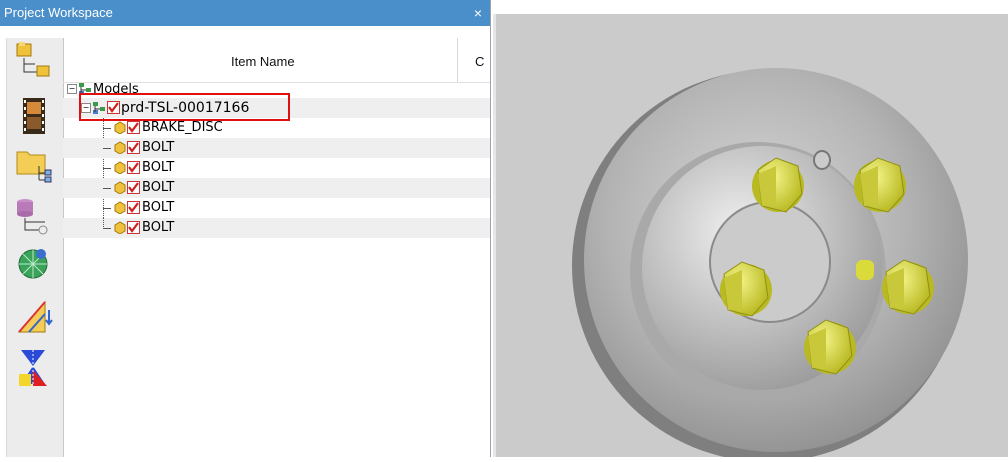 The image size is (1008, 462). I want to click on mesh-globe-icon, so click(34, 264).